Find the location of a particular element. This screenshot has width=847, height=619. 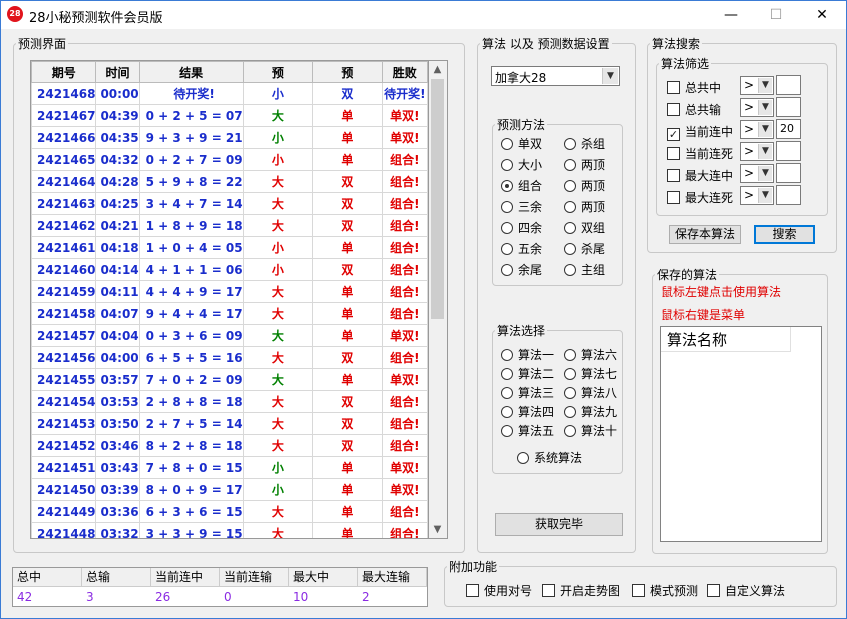

radio-algo: 算法一 is located at coordinates (527, 354).